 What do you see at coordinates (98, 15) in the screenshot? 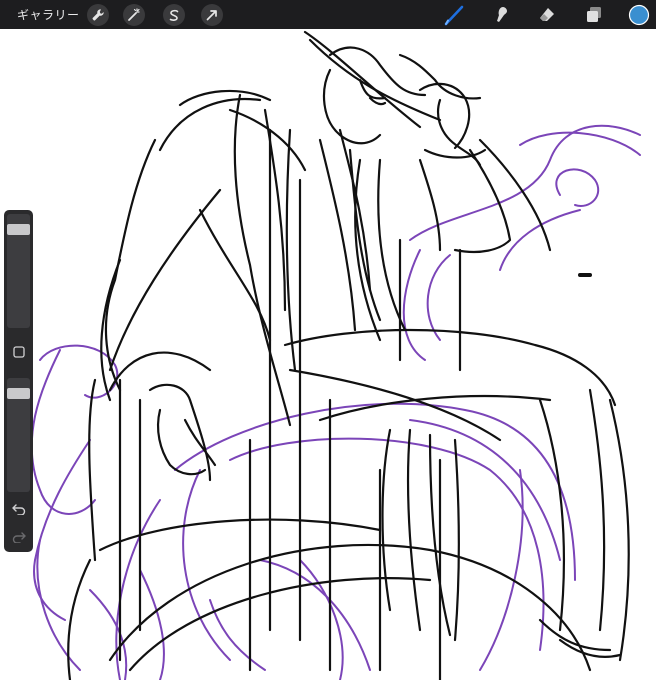
I see `wrench-icon` at bounding box center [98, 15].